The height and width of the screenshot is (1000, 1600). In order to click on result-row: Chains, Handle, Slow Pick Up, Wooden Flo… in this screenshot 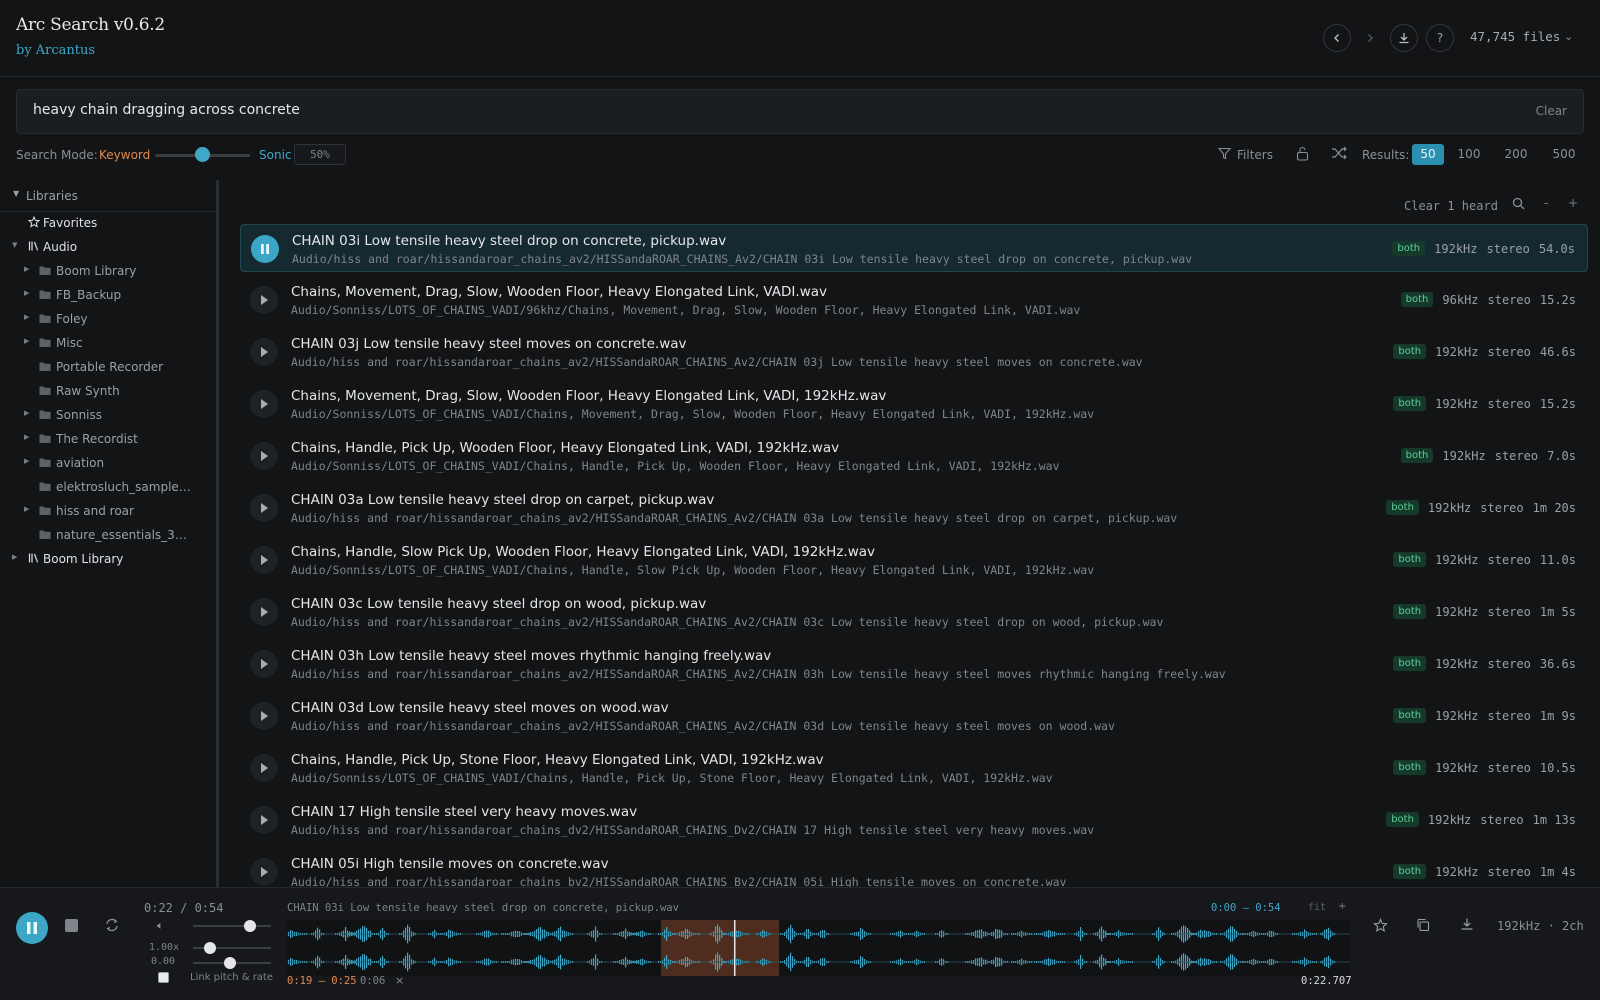, I will do `click(914, 560)`.